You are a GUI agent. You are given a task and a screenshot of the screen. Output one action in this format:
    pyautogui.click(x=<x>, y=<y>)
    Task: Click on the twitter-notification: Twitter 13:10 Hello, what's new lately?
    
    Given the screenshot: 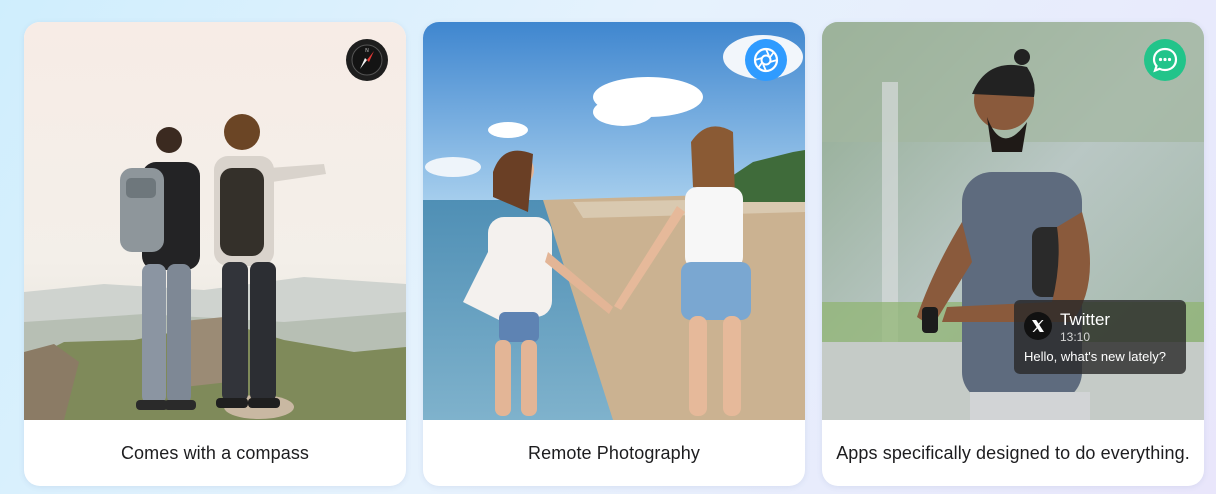 What is the action you would take?
    pyautogui.click(x=1100, y=337)
    